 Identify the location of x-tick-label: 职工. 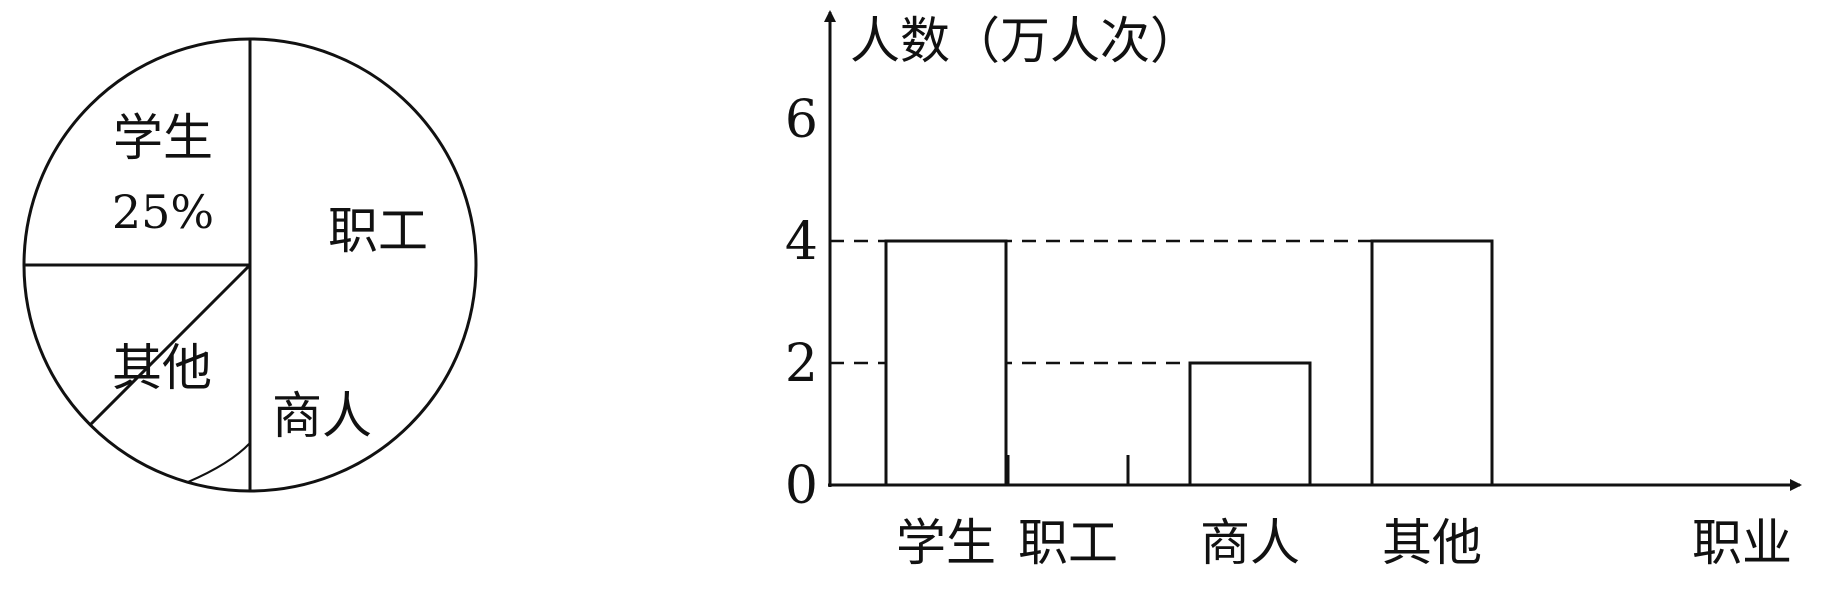
(1068, 543).